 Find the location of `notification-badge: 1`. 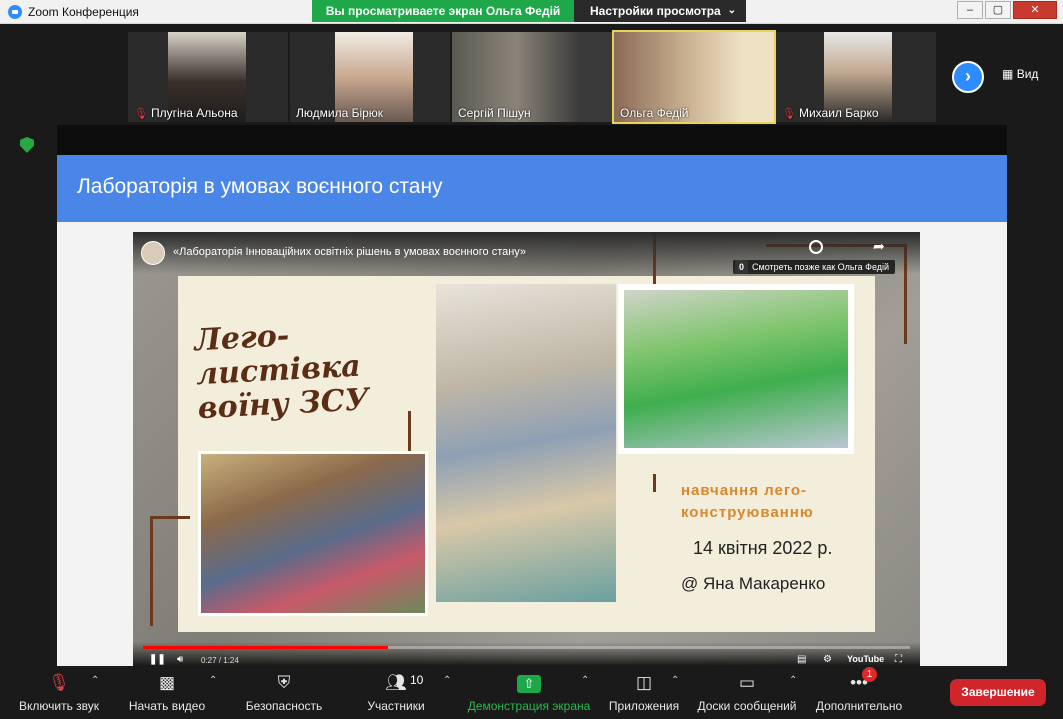

notification-badge: 1 is located at coordinates (869, 674).